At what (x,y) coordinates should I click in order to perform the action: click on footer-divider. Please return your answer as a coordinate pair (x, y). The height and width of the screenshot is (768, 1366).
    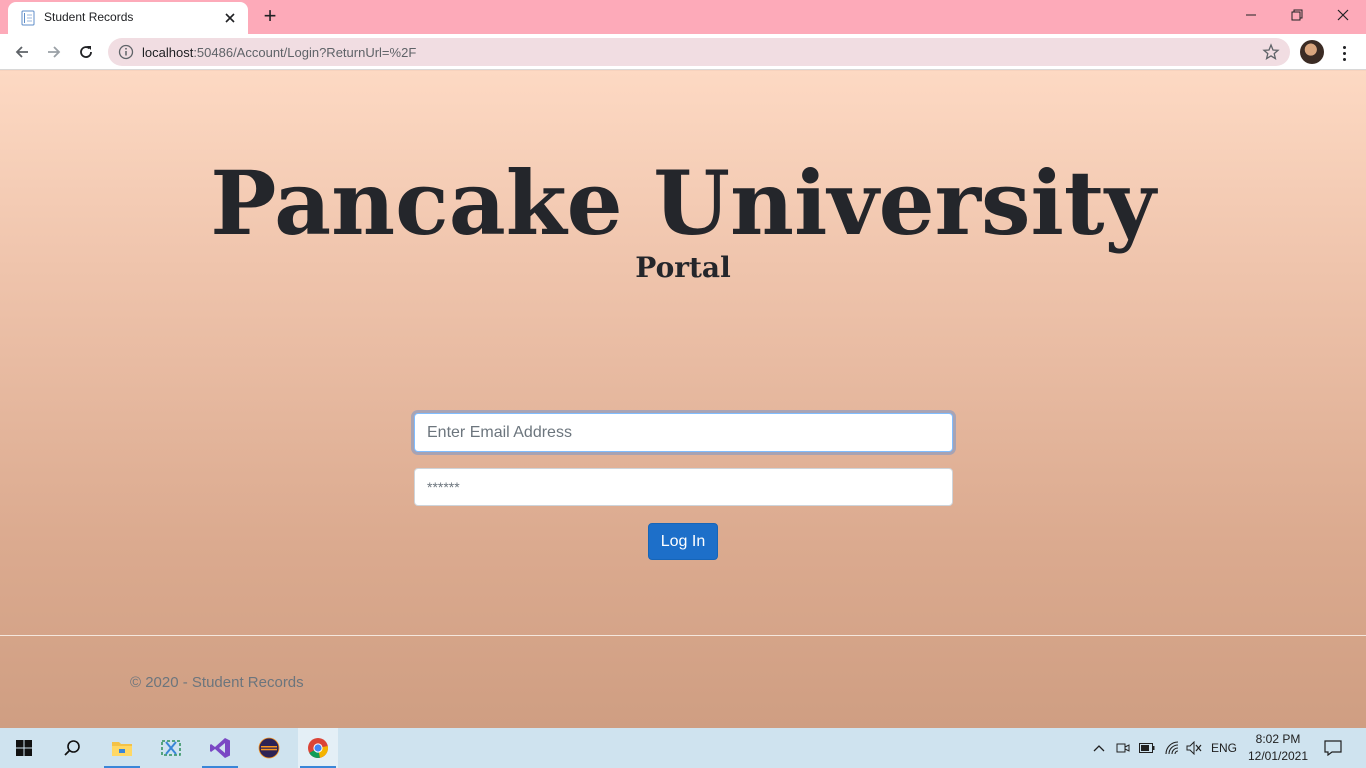
    Looking at the image, I should click on (683, 635).